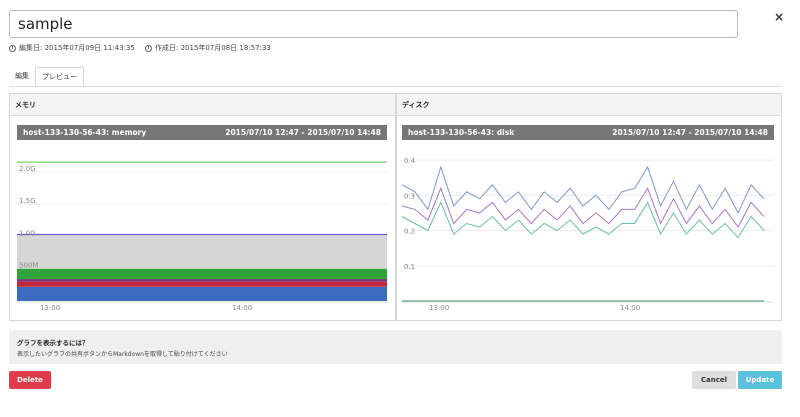 This screenshot has width=800, height=417. What do you see at coordinates (30, 380) in the screenshot?
I see `delete-button: Delete` at bounding box center [30, 380].